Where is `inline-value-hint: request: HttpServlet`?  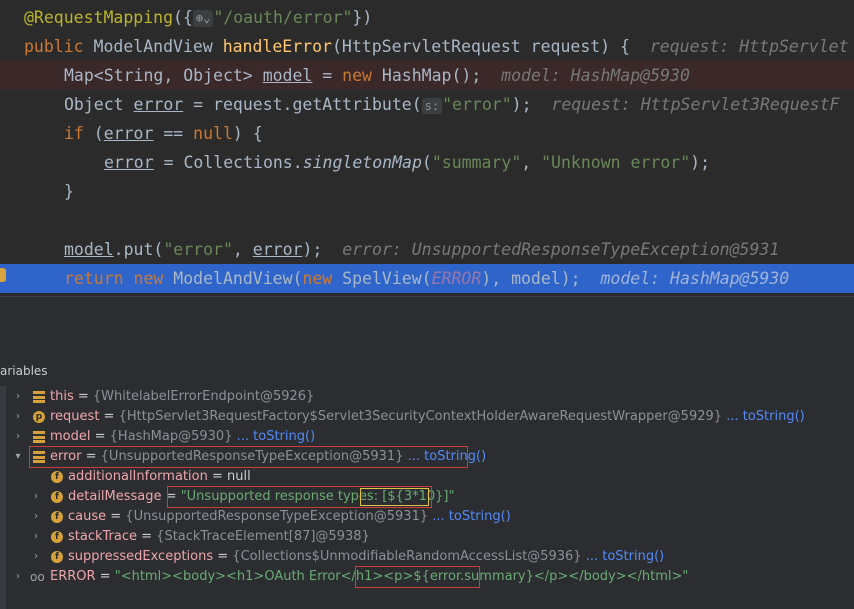 inline-value-hint: request: HttpServlet is located at coordinates (749, 46).